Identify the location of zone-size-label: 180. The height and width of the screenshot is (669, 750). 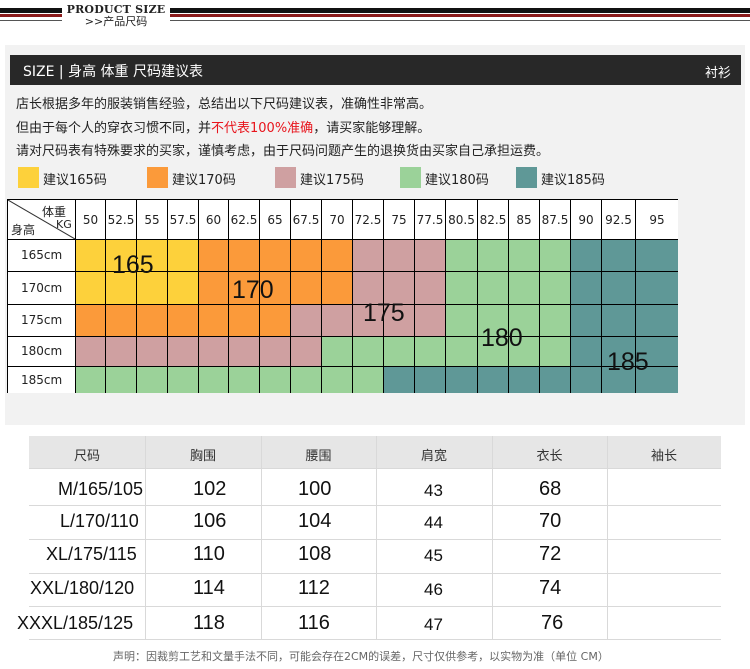
(502, 338).